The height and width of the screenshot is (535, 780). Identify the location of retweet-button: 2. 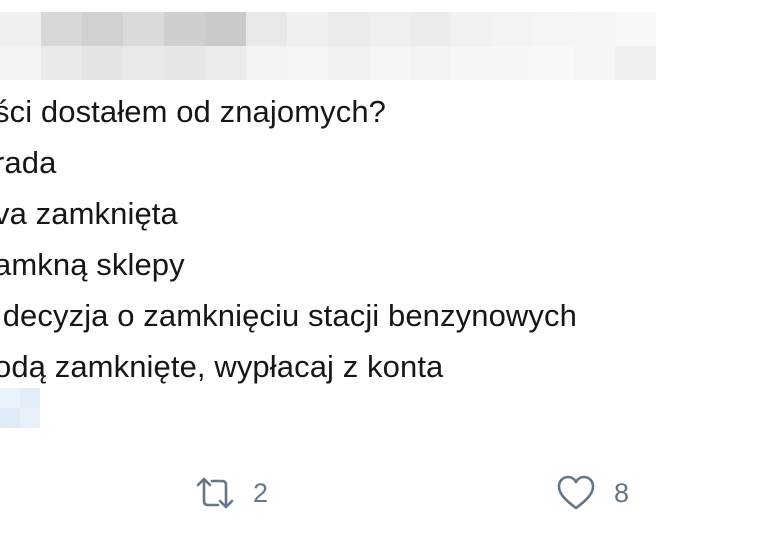
(230, 493).